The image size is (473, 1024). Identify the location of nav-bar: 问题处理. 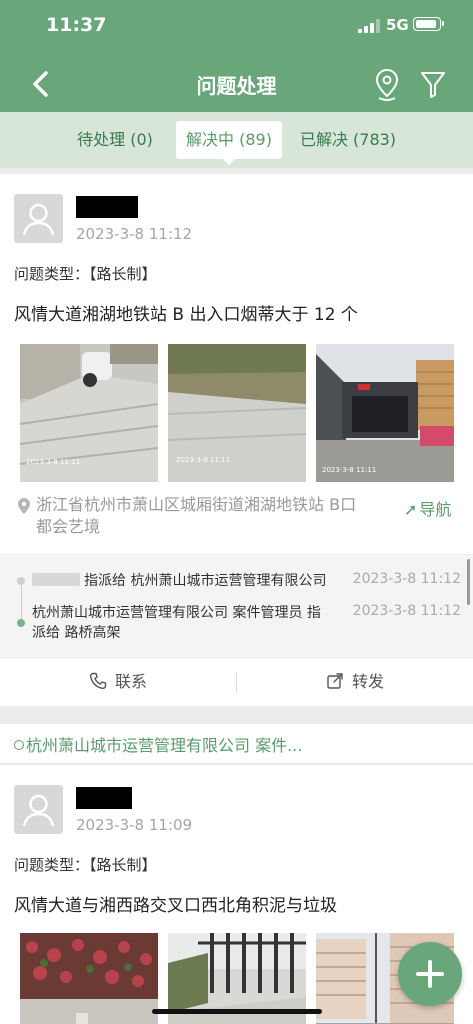
(236, 84).